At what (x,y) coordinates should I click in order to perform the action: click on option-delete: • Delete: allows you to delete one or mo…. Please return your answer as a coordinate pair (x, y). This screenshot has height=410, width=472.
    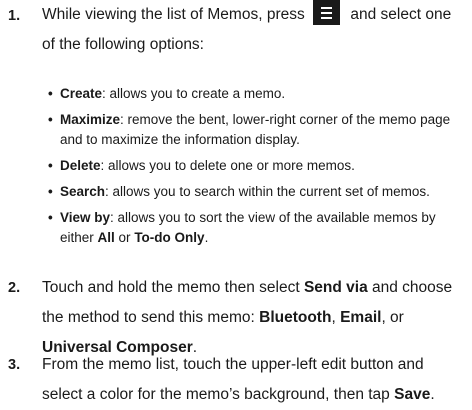
    Looking at the image, I should click on (258, 166).